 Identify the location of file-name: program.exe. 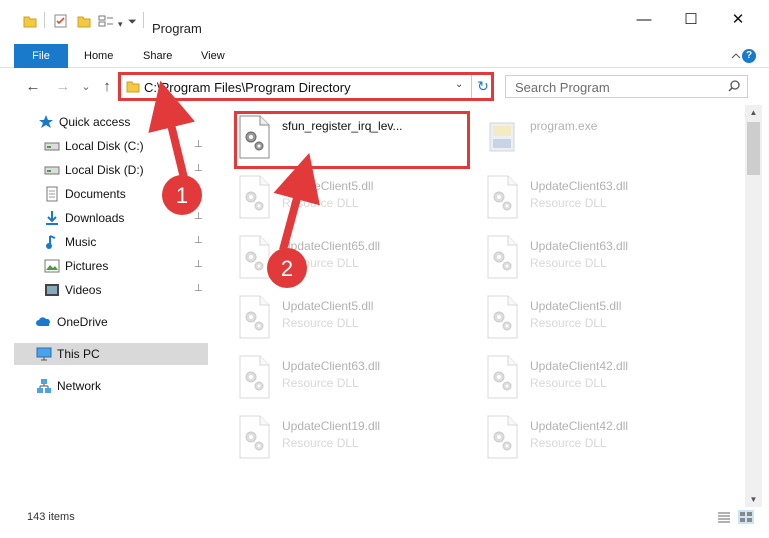
(564, 126).